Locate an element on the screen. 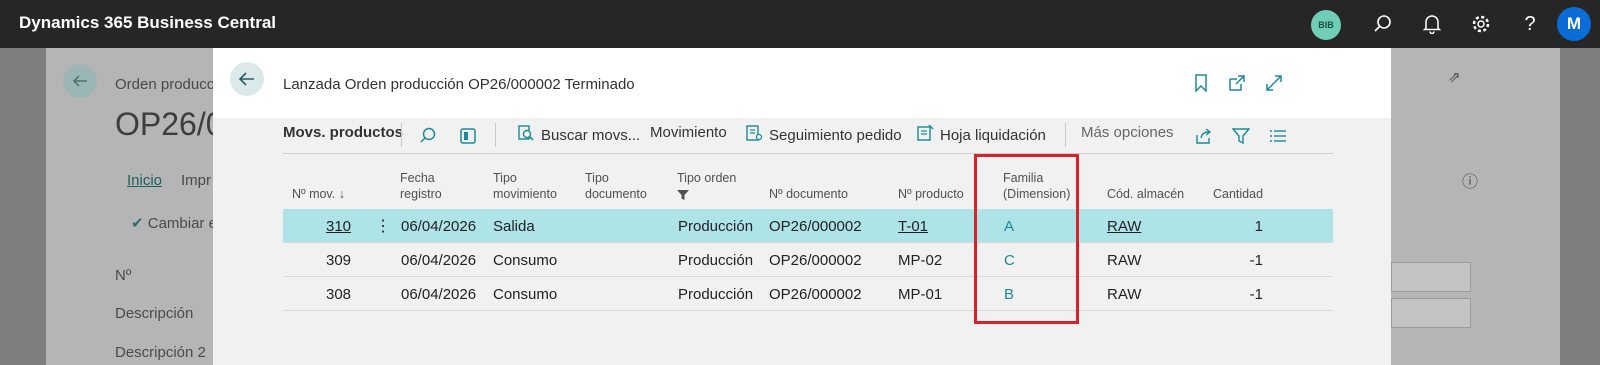 This screenshot has height=365, width=1600. movement-label: Movimiento is located at coordinates (688, 132).